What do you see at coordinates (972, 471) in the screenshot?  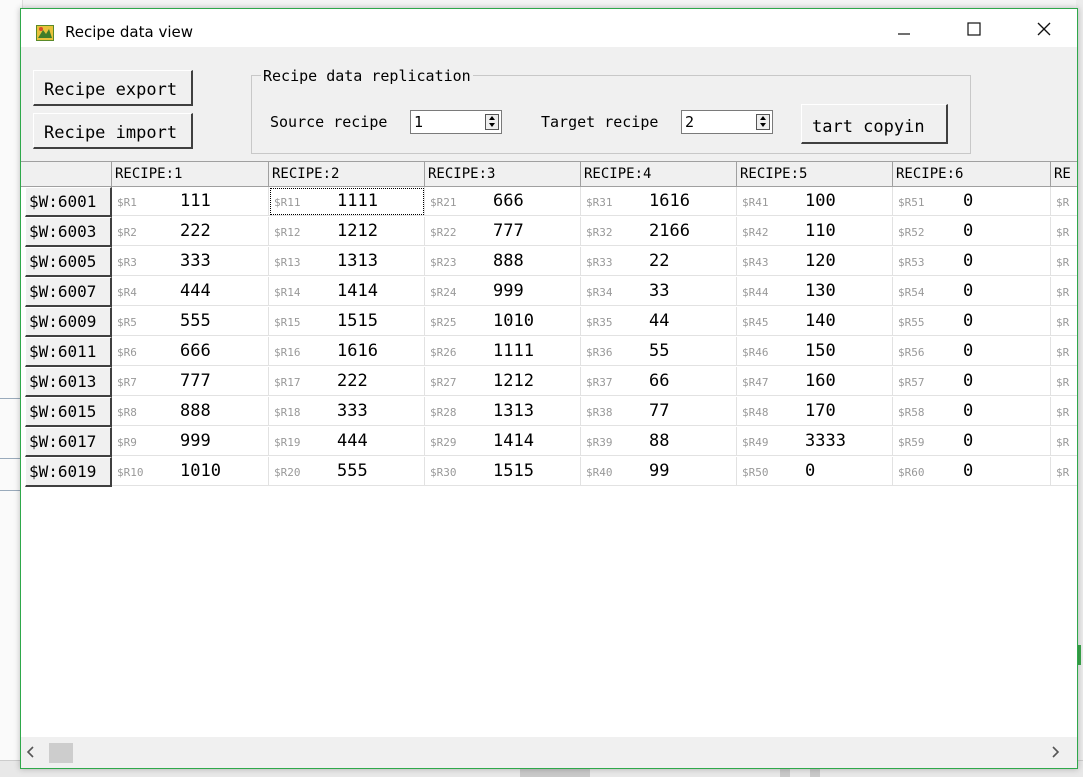 I see `table-cell: $R60 0` at bounding box center [972, 471].